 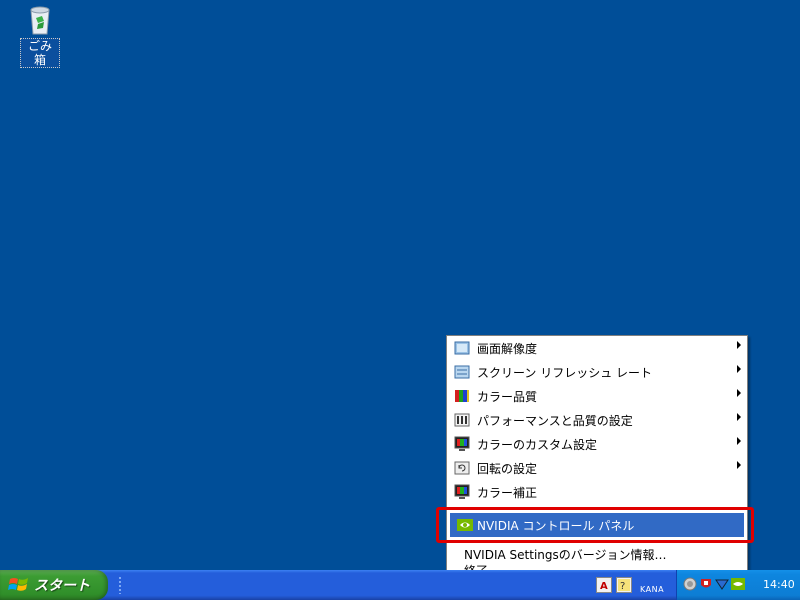 What do you see at coordinates (565, 373) in the screenshot?
I see `menu-item-label: スクリーン リフレッシュ レート` at bounding box center [565, 373].